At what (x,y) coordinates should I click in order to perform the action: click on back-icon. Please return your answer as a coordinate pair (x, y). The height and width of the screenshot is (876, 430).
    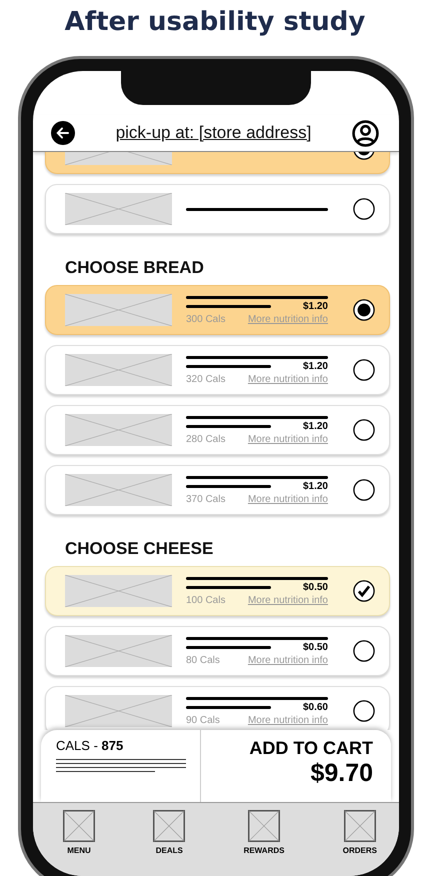
    Looking at the image, I should click on (63, 133).